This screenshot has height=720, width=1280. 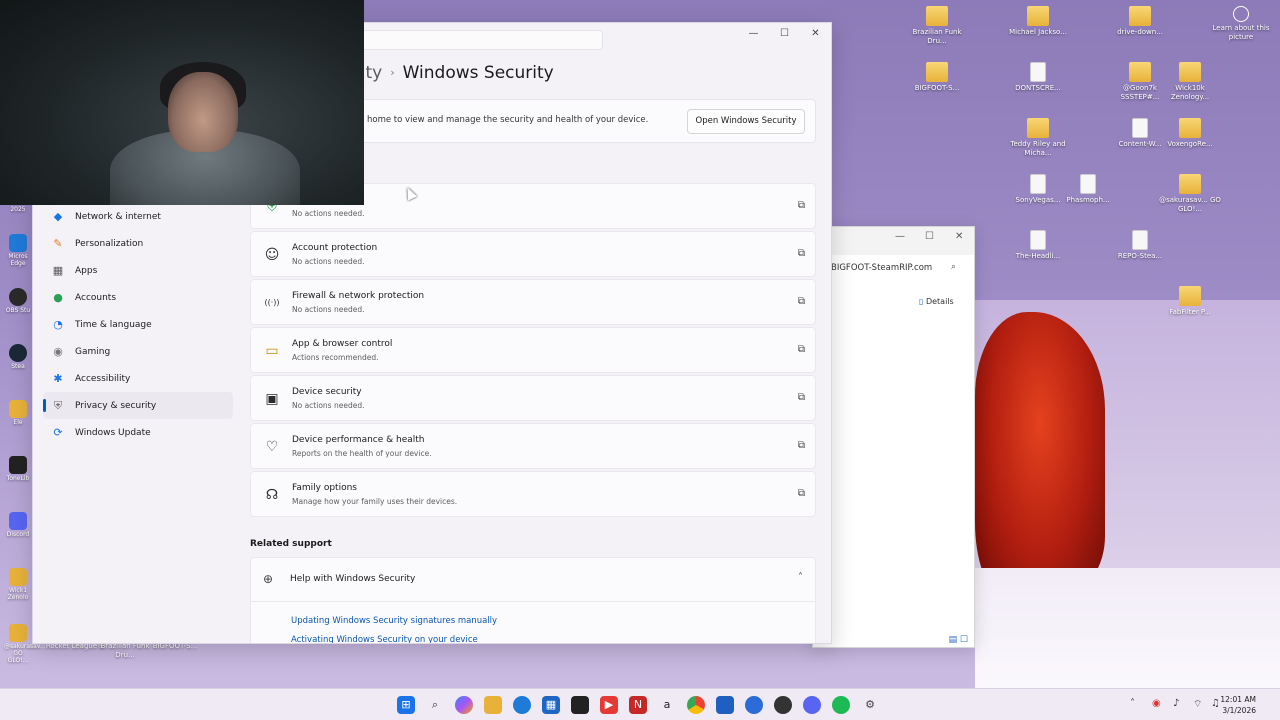 I want to click on edge-icon, so click(x=522, y=705).